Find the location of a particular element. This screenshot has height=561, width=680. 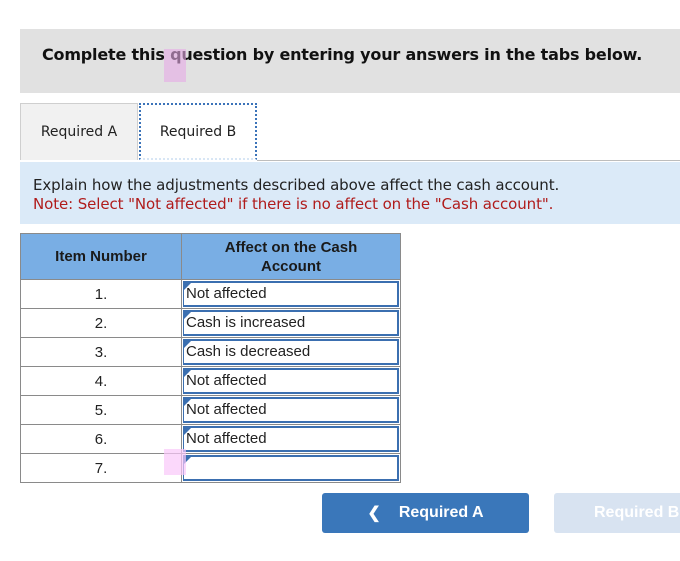

previous-required-a-button: ❮ Required A is located at coordinates (425, 513).